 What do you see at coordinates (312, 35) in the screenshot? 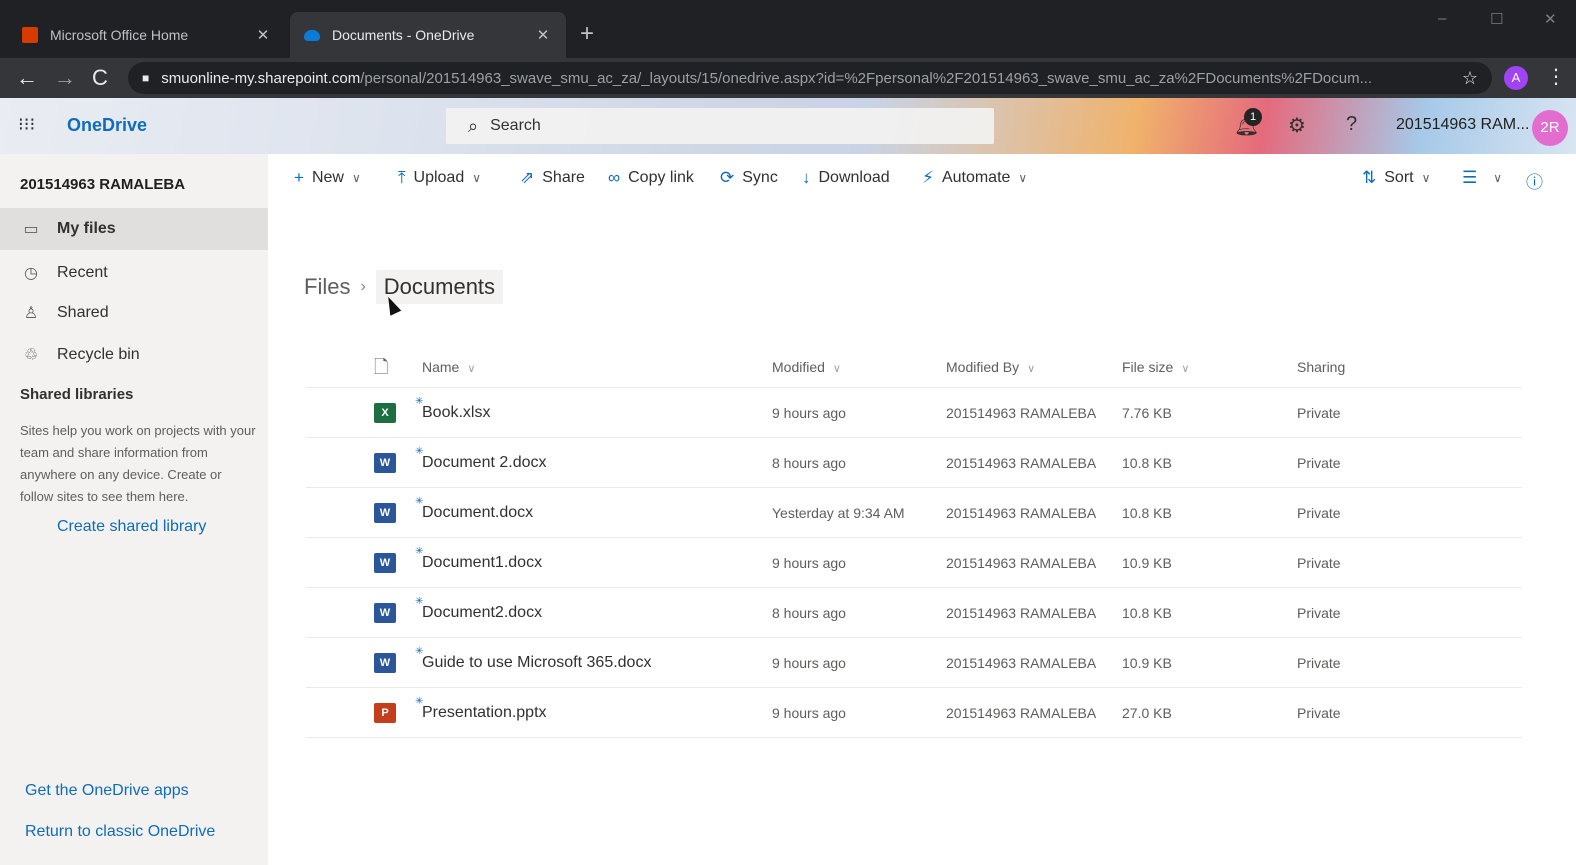
I see `onedrive-cloud-icon` at bounding box center [312, 35].